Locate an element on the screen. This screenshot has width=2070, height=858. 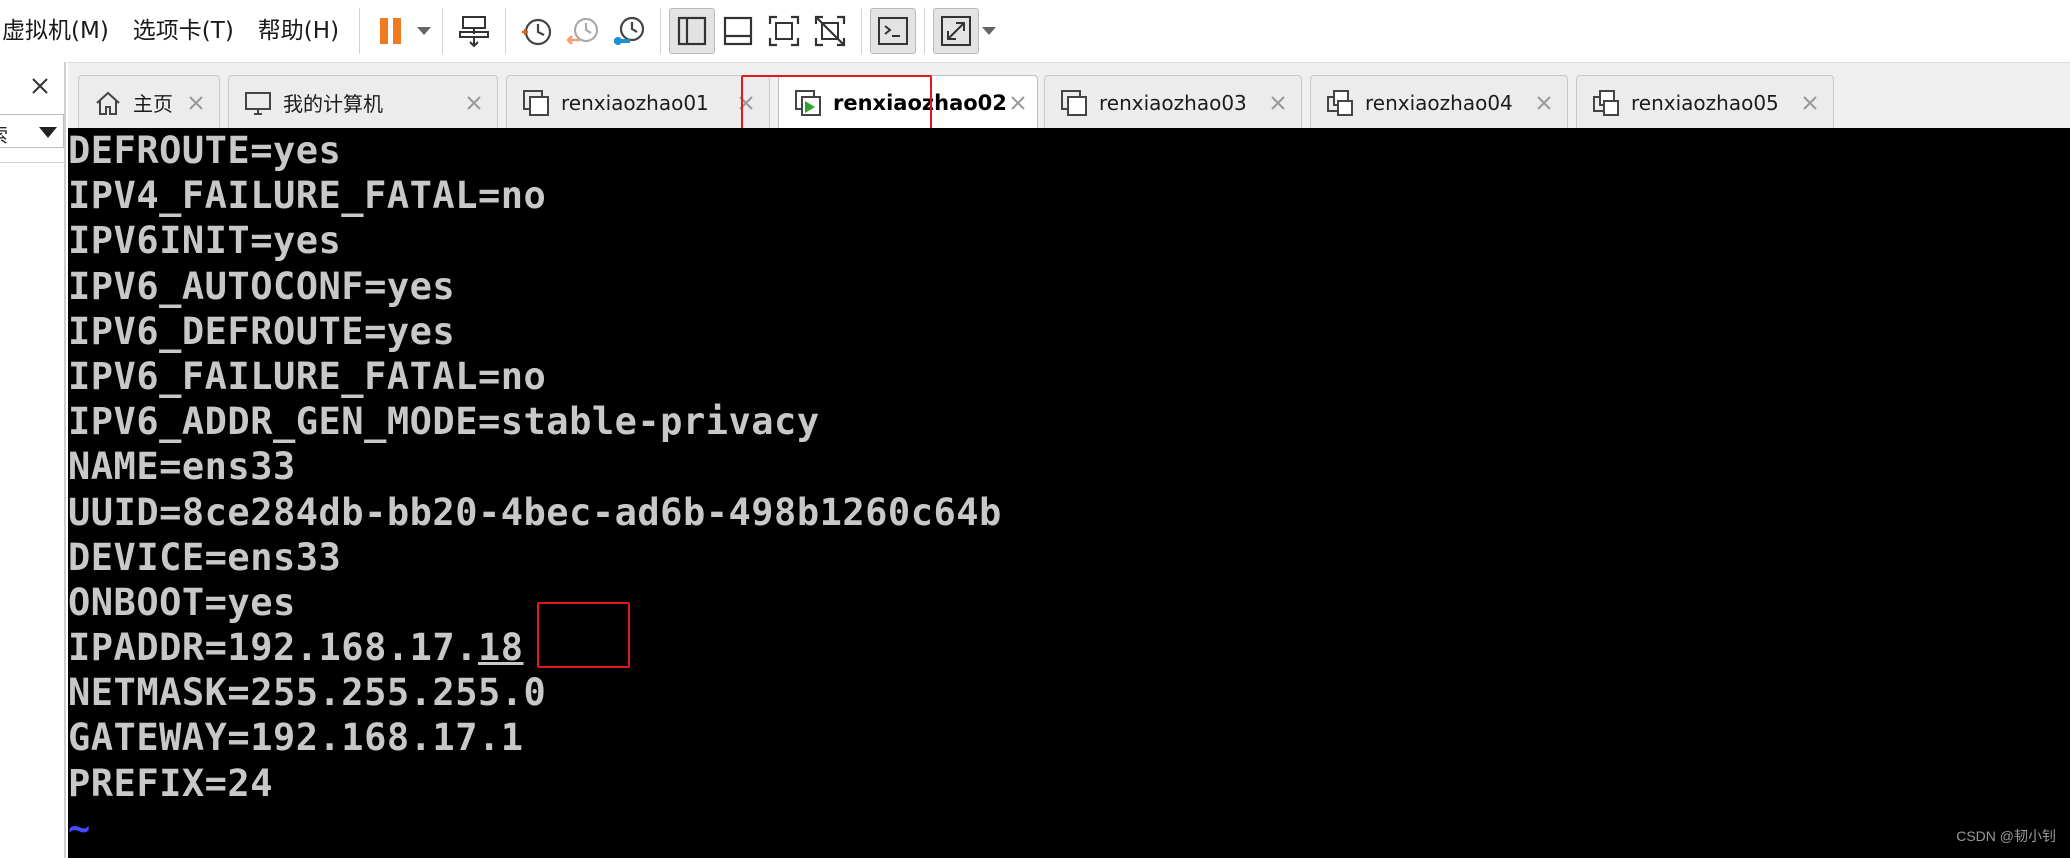
snapshot-button is located at coordinates (537, 31).